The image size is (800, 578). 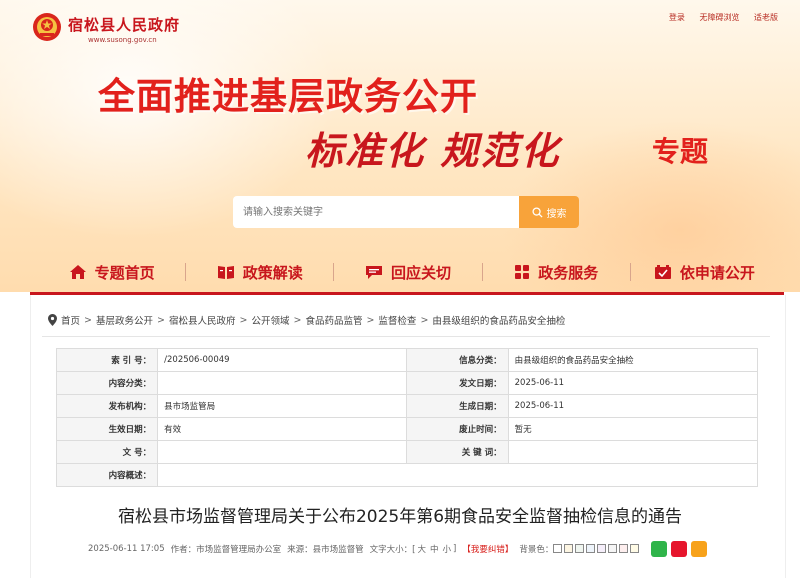 What do you see at coordinates (680, 151) in the screenshot?
I see `banner-topic-label: 专题` at bounding box center [680, 151].